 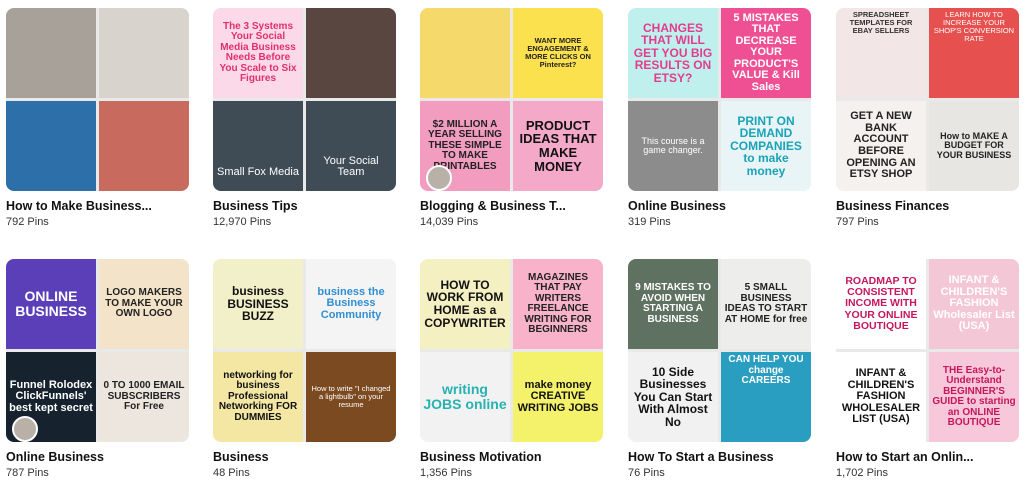 What do you see at coordinates (465, 304) in the screenshot?
I see `board-cover-image: HOW TO WORK FROM HOME as a COPYWRITER` at bounding box center [465, 304].